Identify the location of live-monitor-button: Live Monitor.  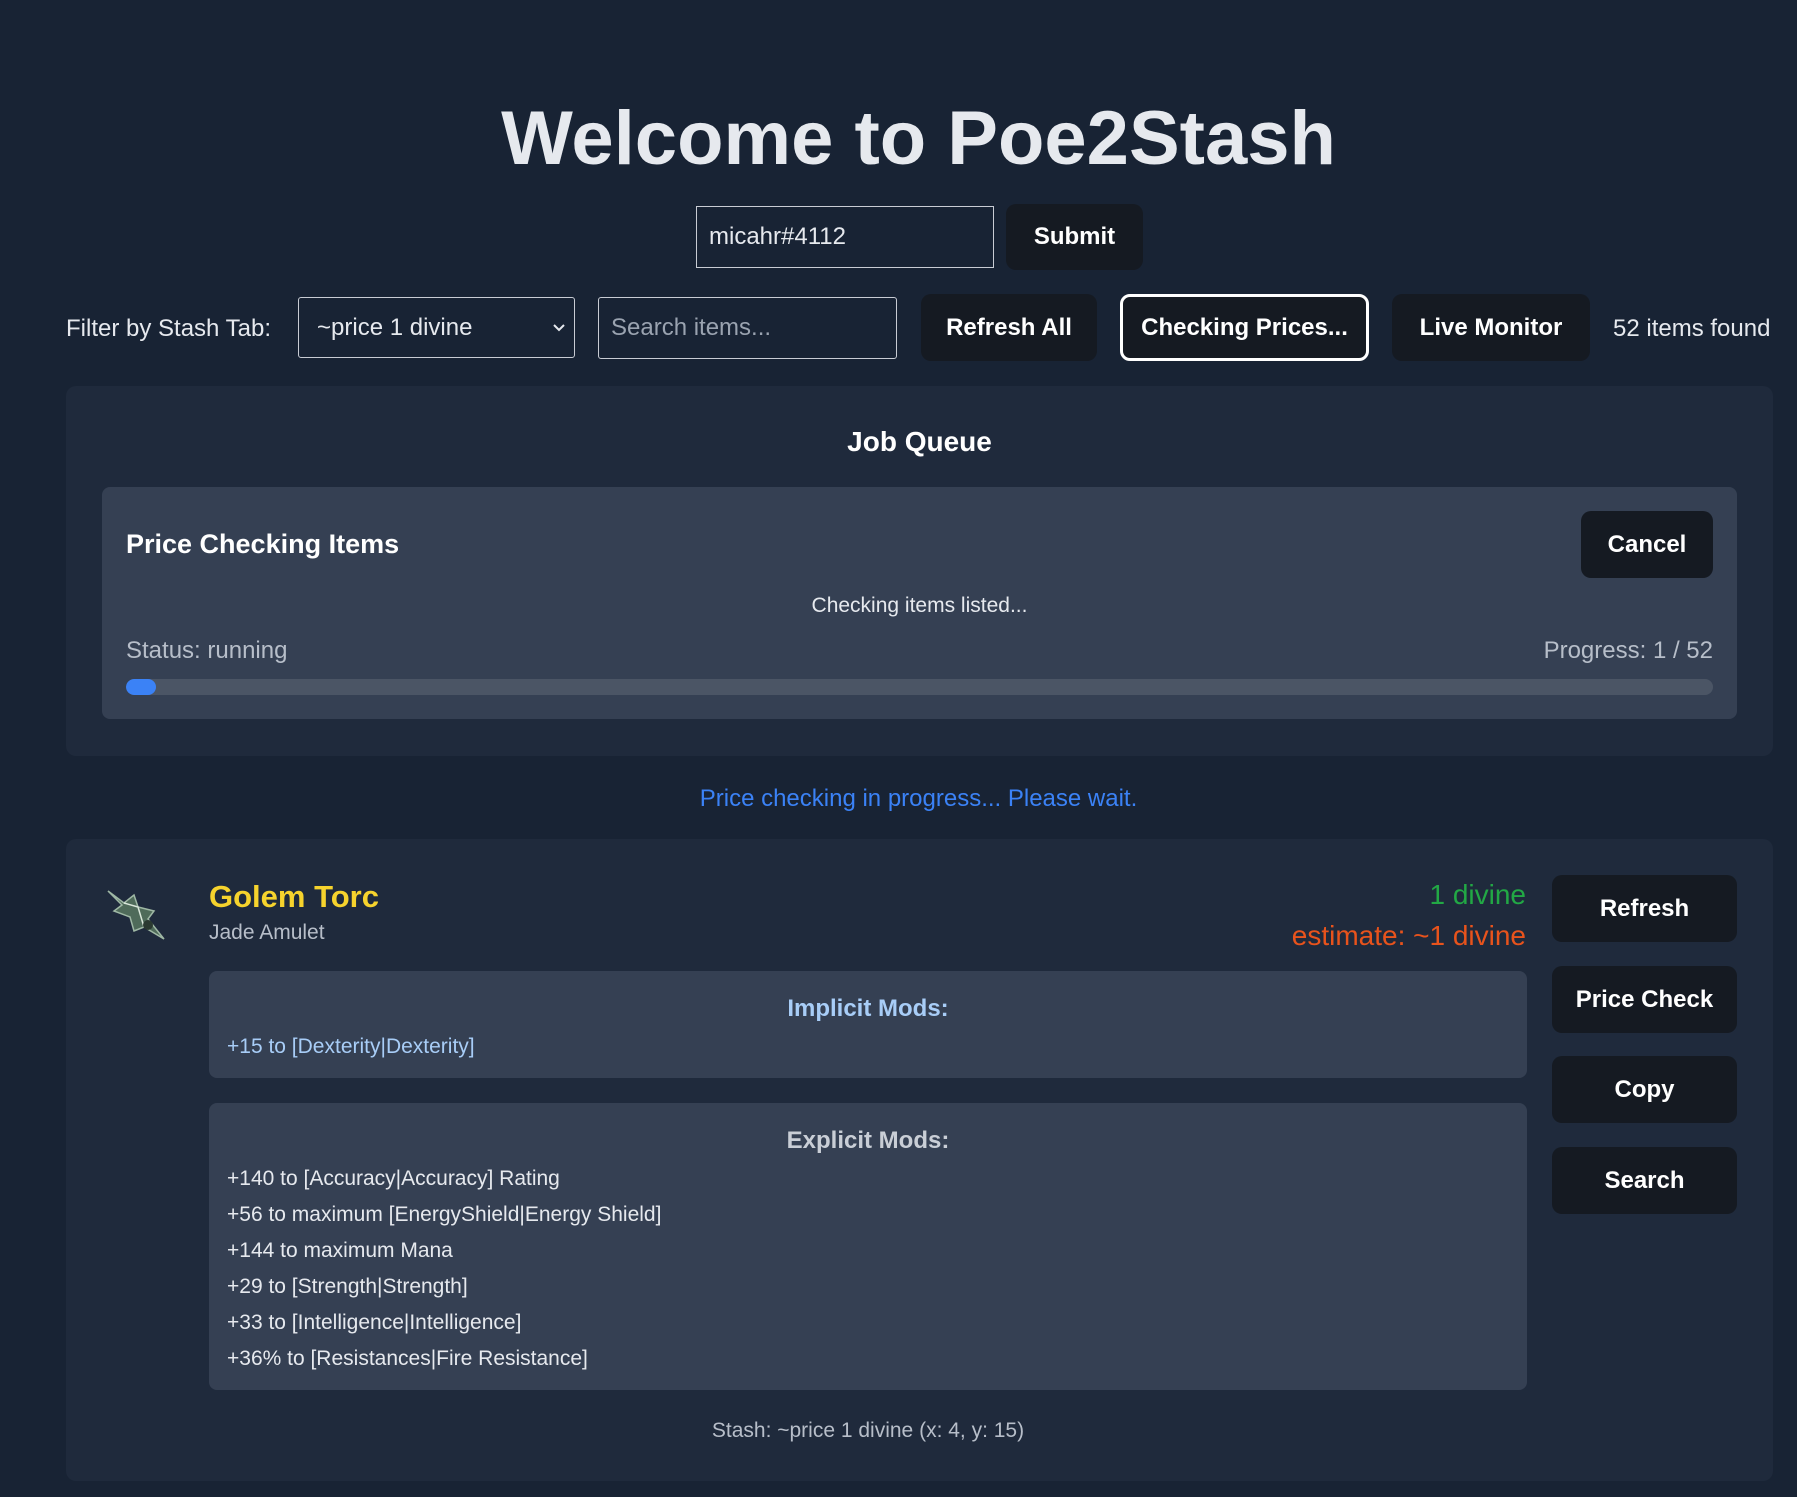
(1491, 327).